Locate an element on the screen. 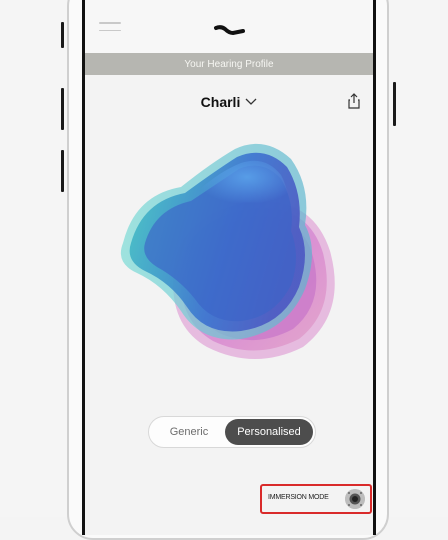 Image resolution: width=448 pixels, height=540 pixels. chevron-down-icon is located at coordinates (251, 101).